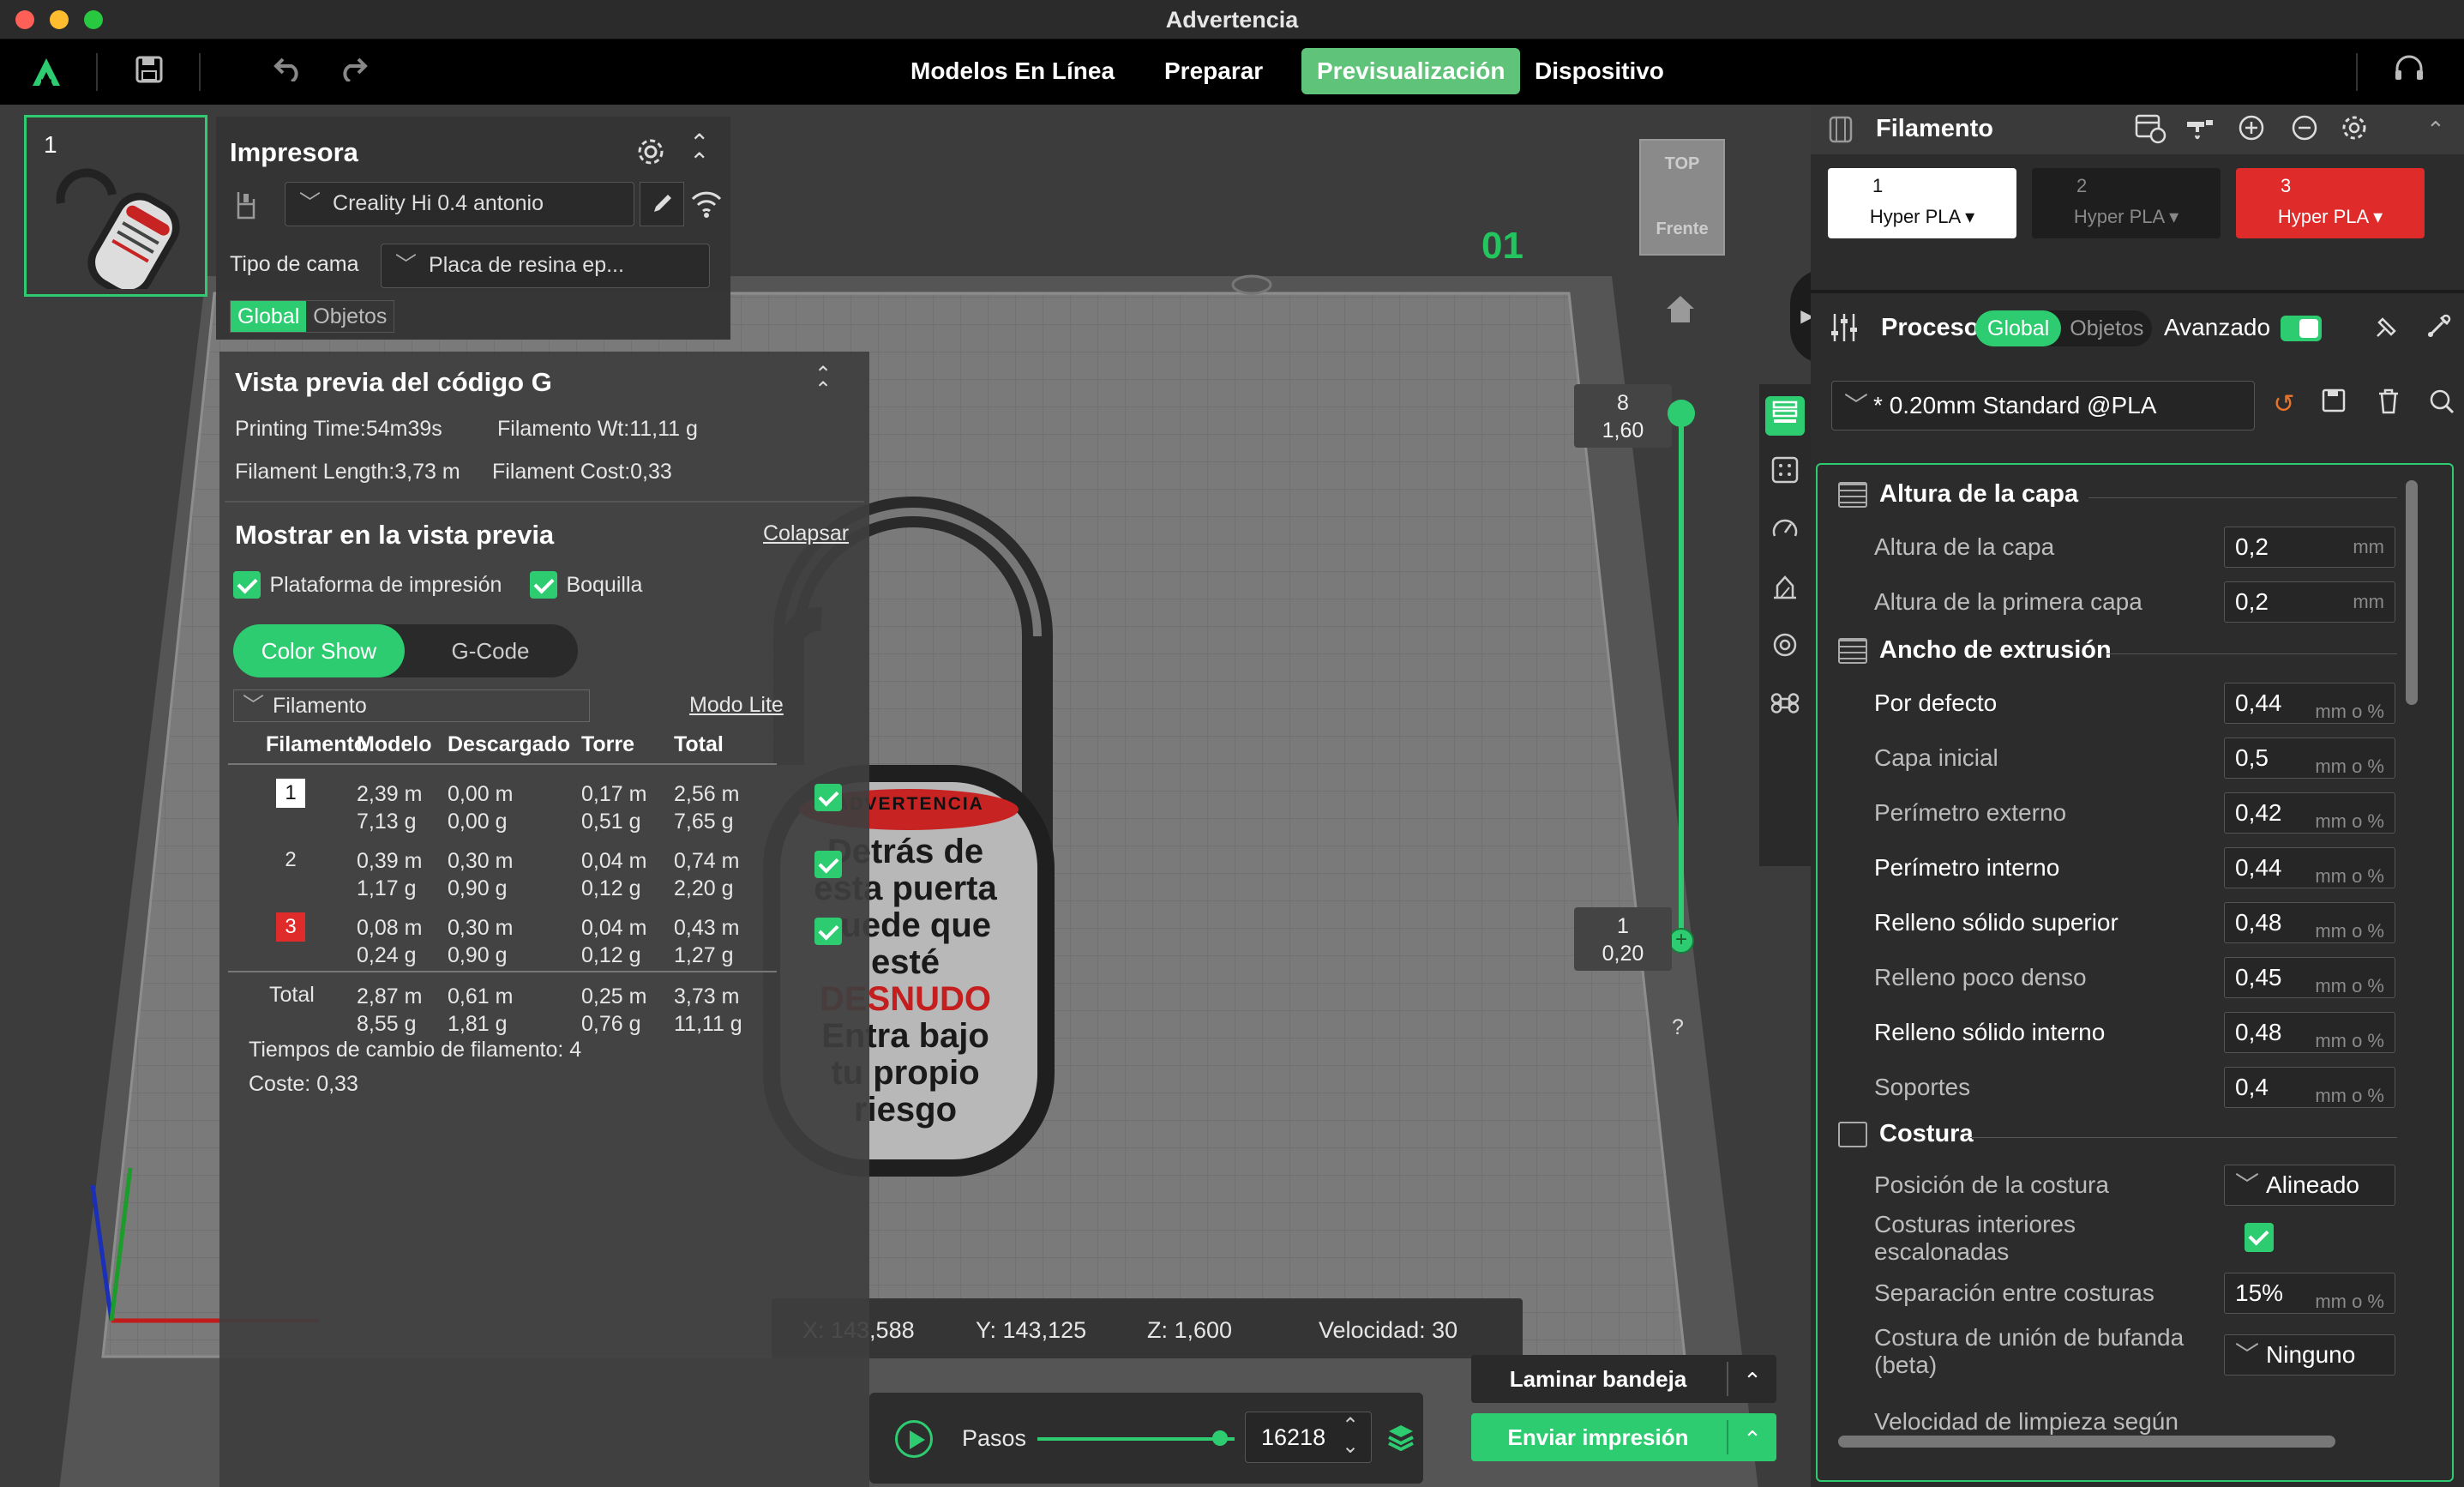 This screenshot has width=2464, height=1487. I want to click on delete-preset-icon, so click(2388, 405).